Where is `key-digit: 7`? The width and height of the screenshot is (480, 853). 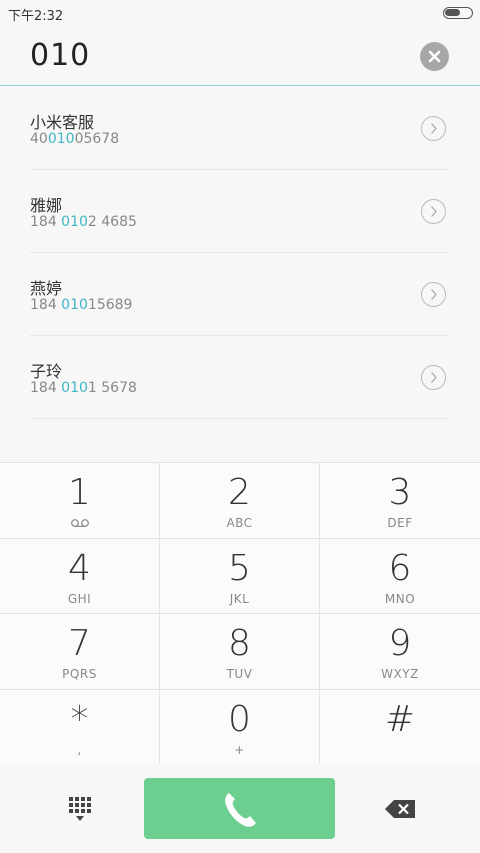 key-digit: 7 is located at coordinates (79, 643).